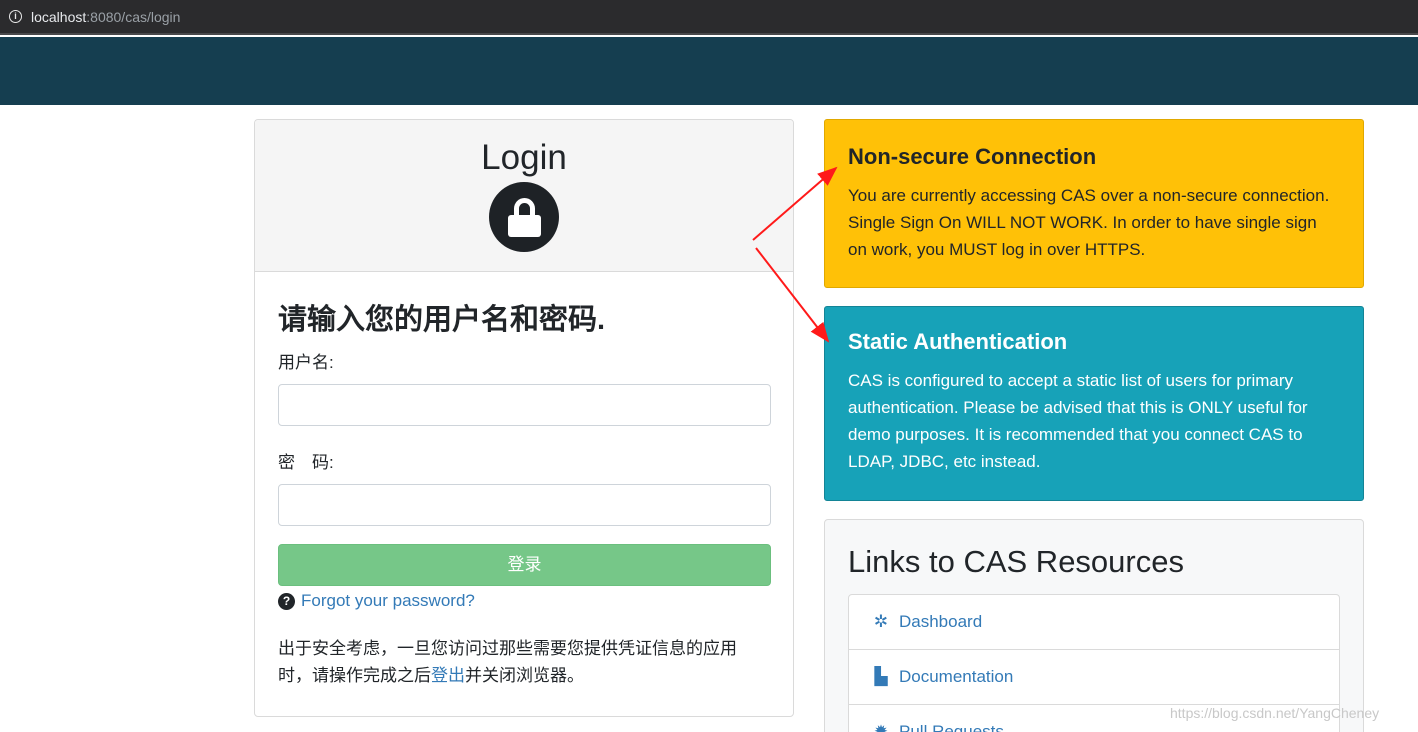  I want to click on login-title: Login, so click(524, 157).